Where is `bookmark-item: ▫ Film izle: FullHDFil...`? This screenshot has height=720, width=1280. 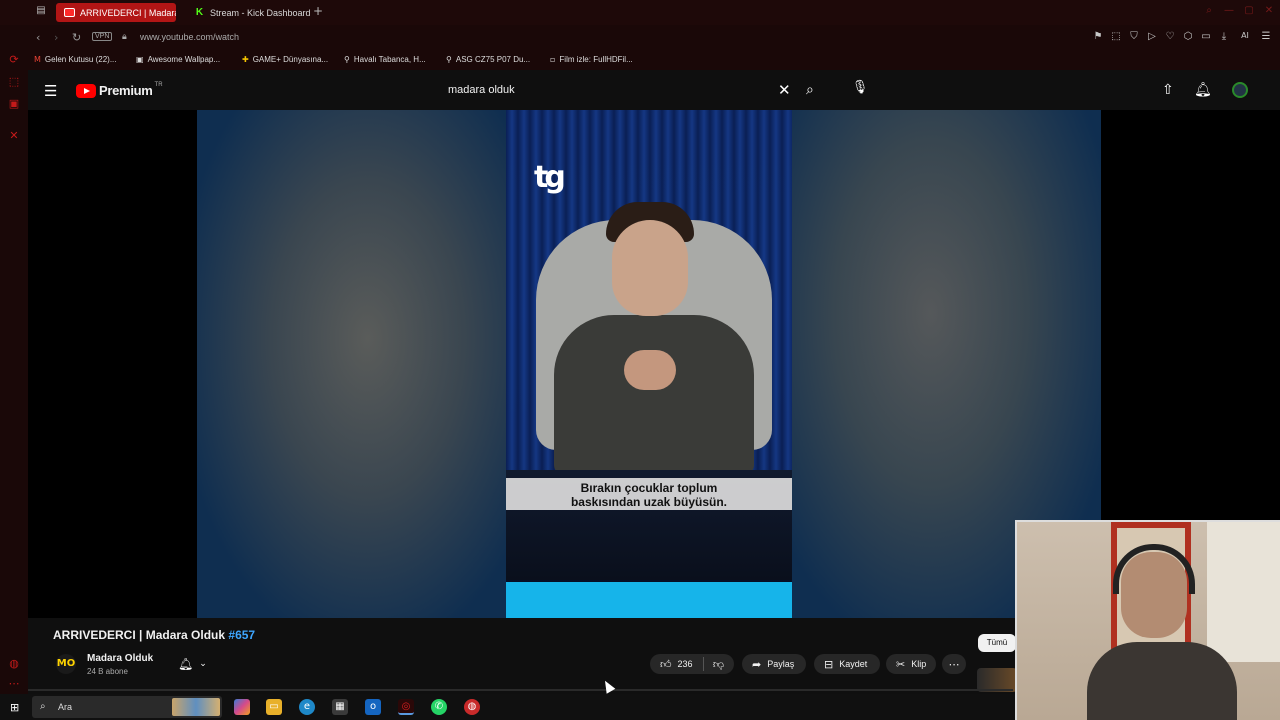
bookmark-item: ▫ Film izle: FullHDFil... is located at coordinates (591, 59).